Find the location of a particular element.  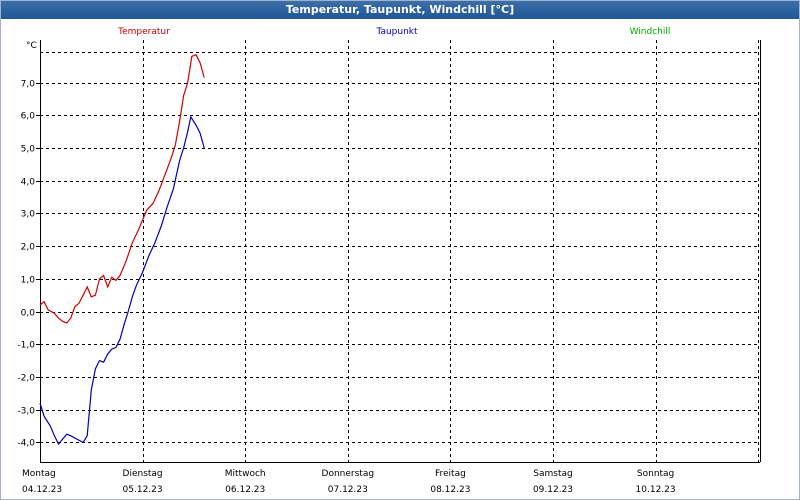

xtick-day: Montag is located at coordinates (39, 474).